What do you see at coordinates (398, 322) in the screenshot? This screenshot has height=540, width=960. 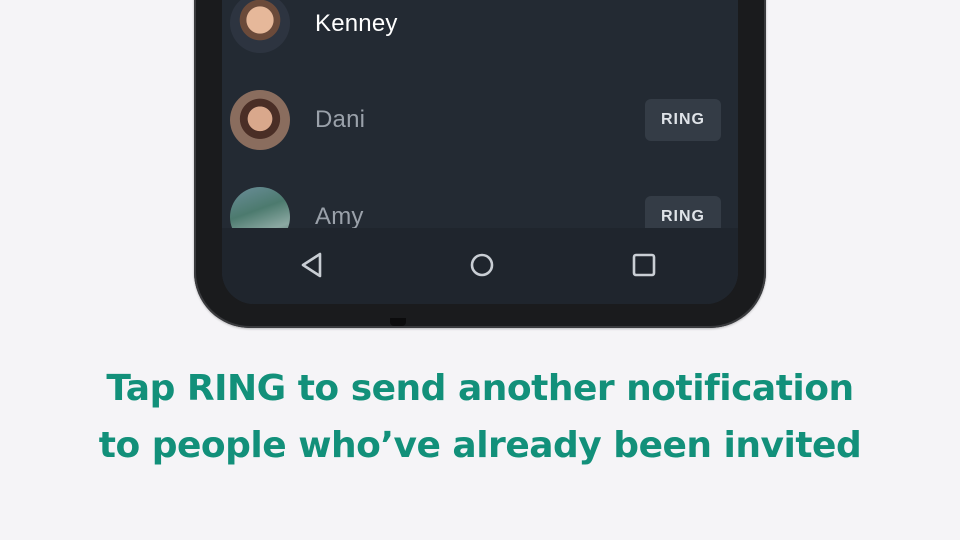 I see `phone-bottom-port` at bounding box center [398, 322].